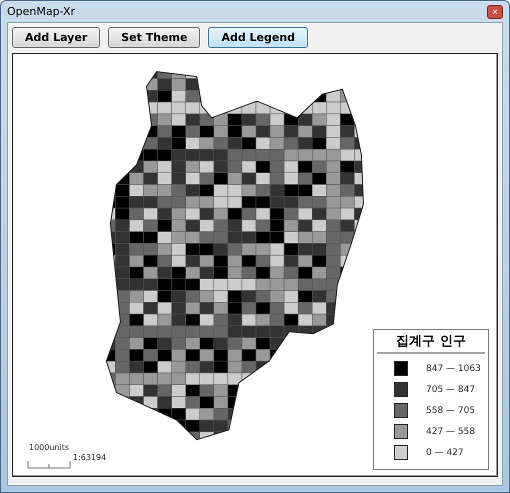 The height and width of the screenshot is (493, 510). I want to click on toolbar-button: Add Layer, so click(56, 37).